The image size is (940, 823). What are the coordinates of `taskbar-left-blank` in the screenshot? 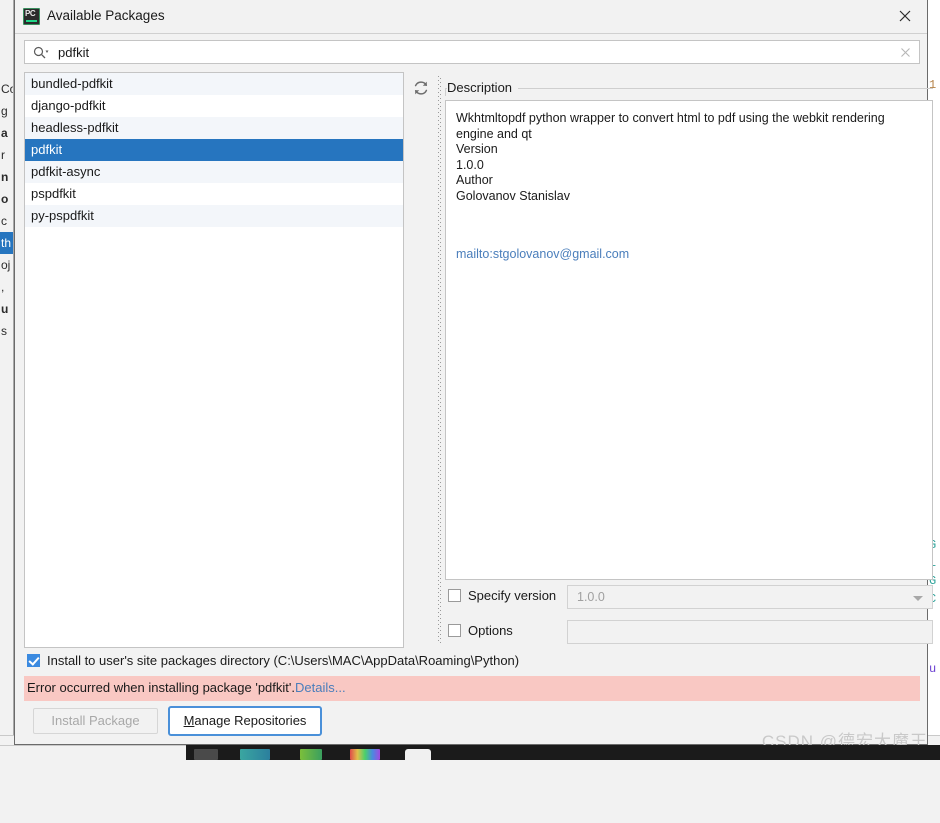 It's located at (93, 752).